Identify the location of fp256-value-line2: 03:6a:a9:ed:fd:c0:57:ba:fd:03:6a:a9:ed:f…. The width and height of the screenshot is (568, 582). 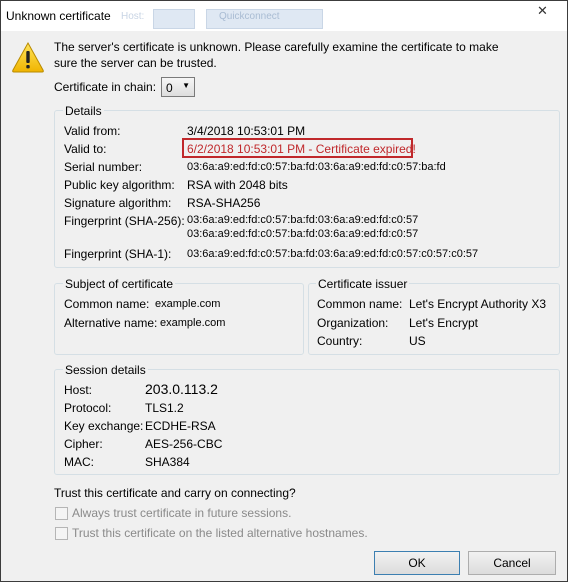
(303, 234).